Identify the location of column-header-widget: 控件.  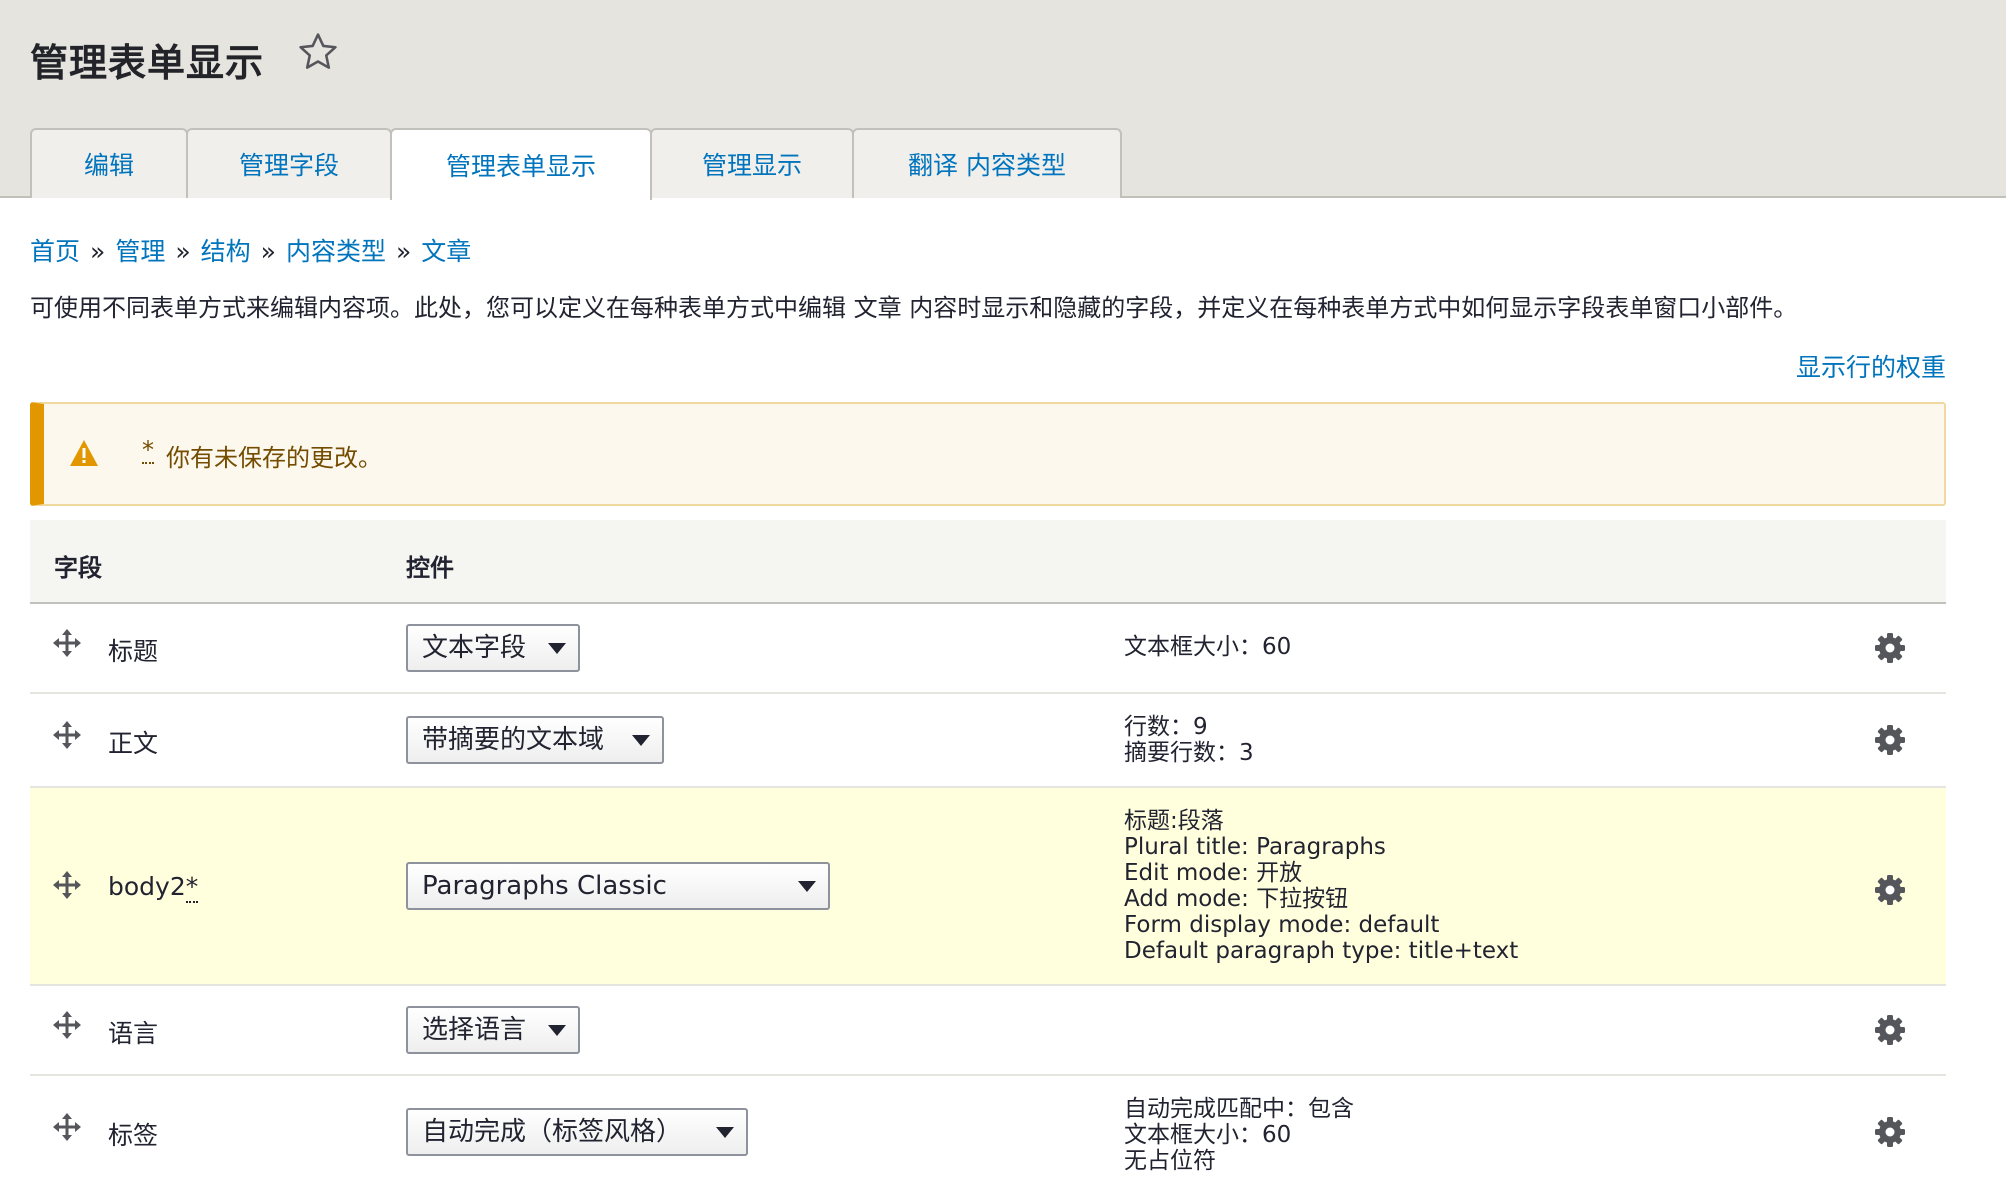
(430, 568).